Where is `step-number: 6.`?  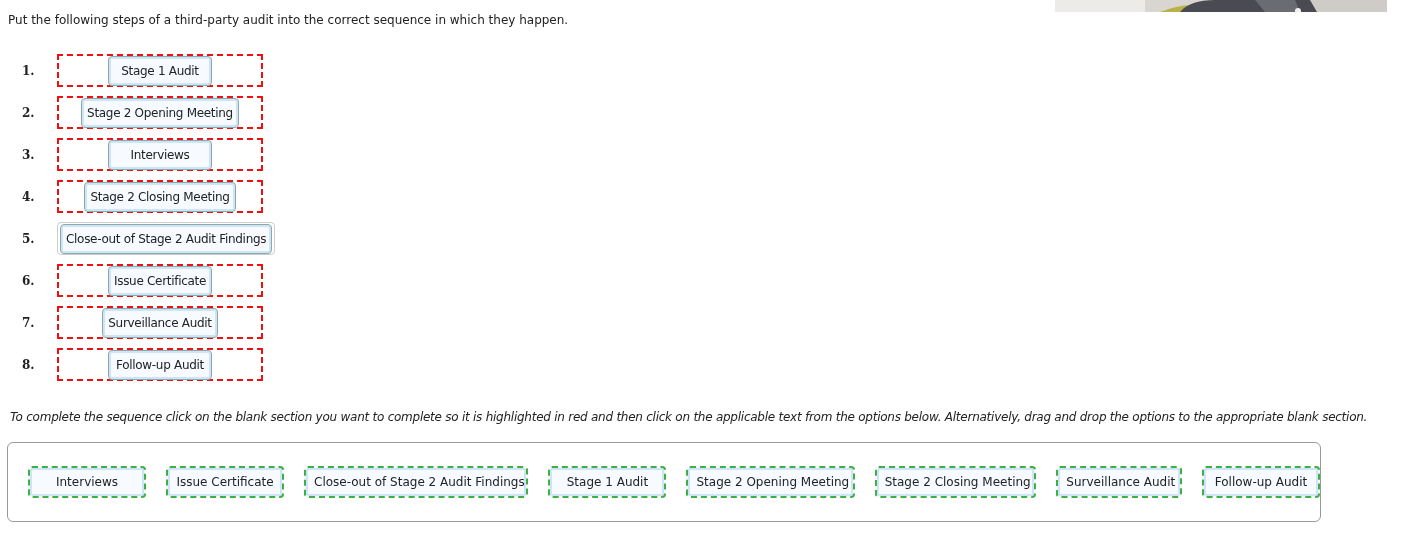
step-number: 6. is located at coordinates (28, 280).